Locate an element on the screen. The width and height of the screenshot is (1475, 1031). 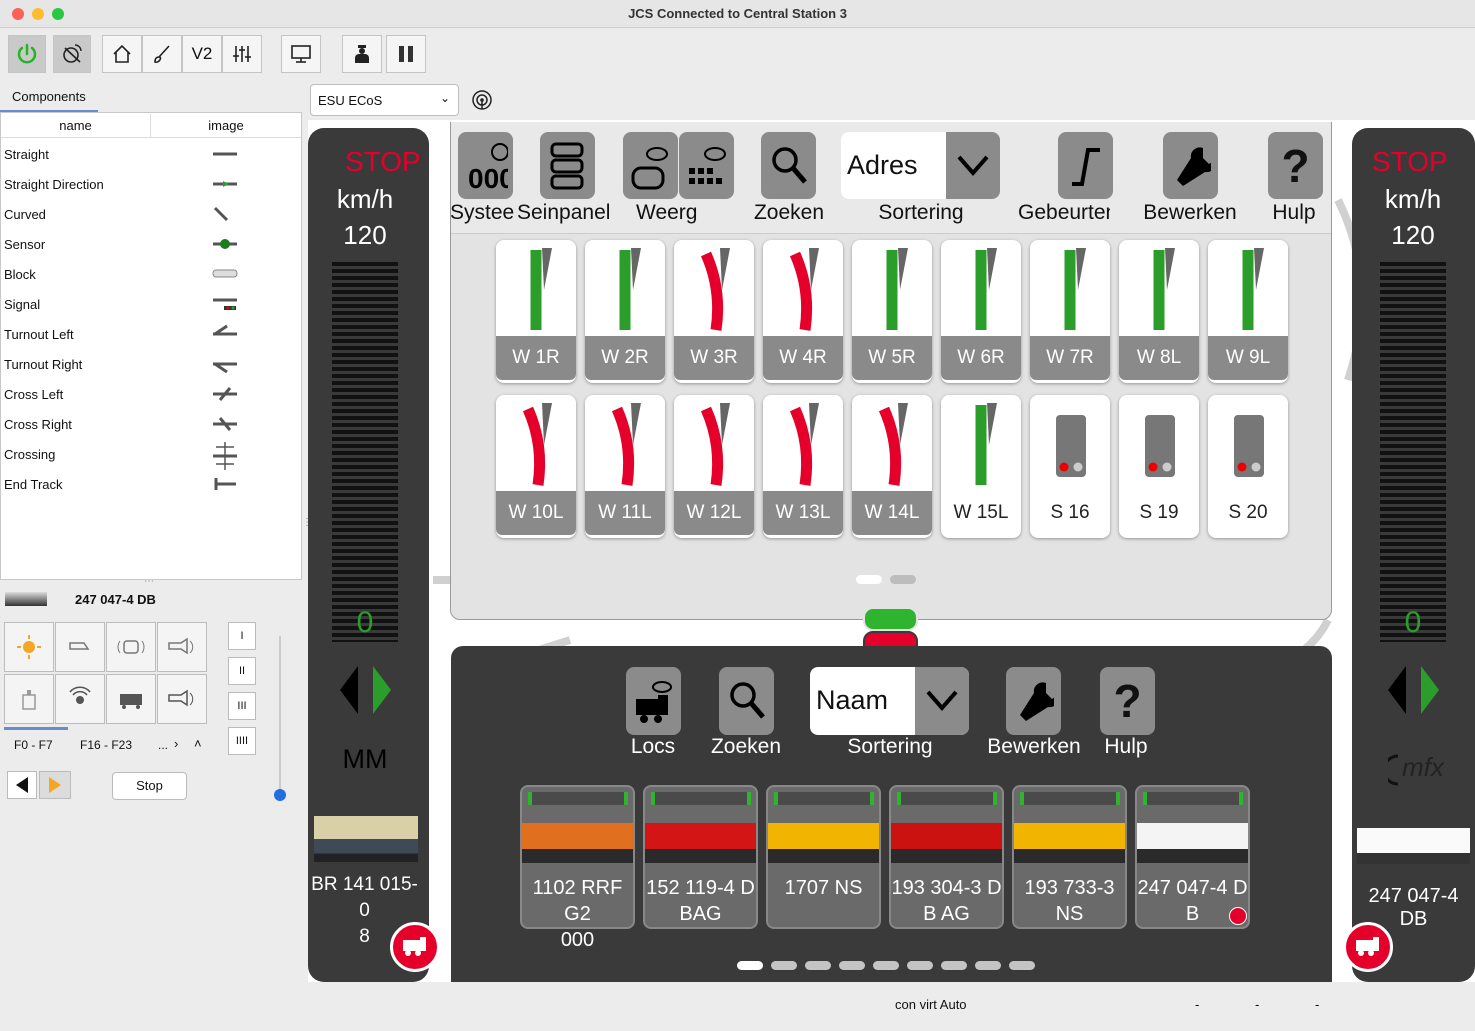
accessory-tile: W 13L is located at coordinates (803, 466).